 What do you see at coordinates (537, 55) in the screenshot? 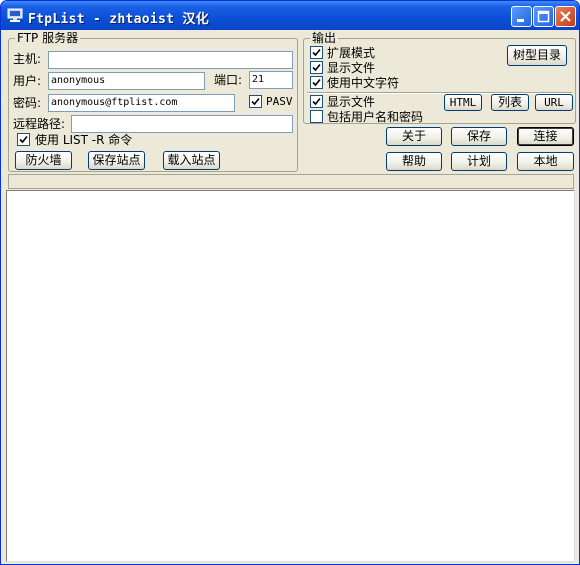
I see `tree-dir-button: 树型目录` at bounding box center [537, 55].